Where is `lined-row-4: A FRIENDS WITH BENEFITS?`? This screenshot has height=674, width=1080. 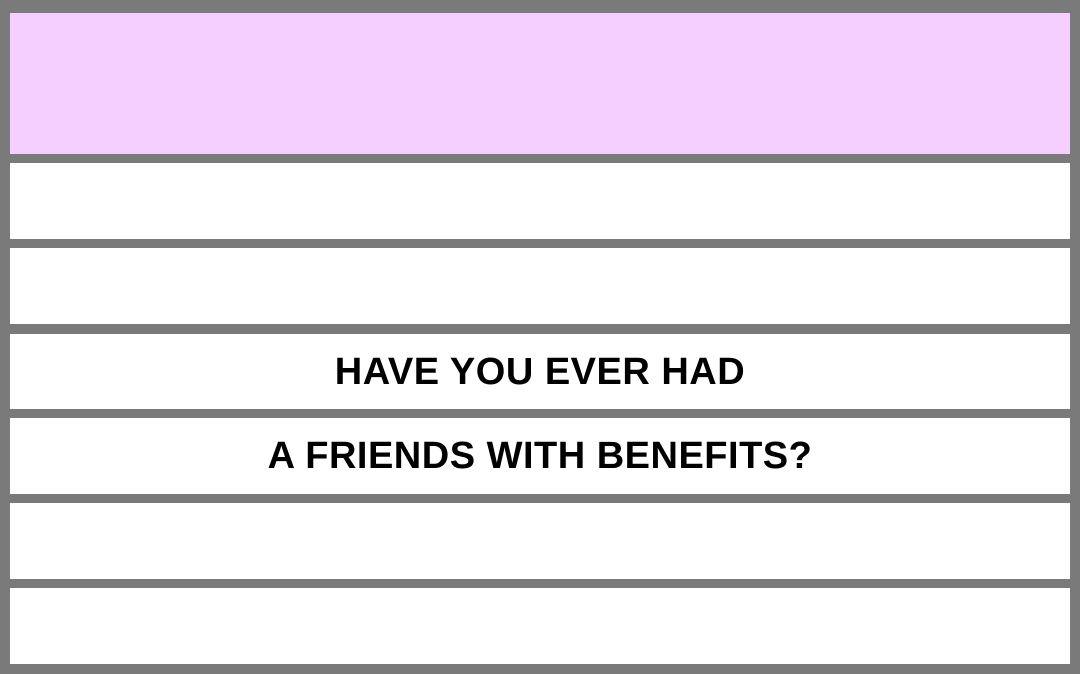 lined-row-4: A FRIENDS WITH BENEFITS? is located at coordinates (540, 456).